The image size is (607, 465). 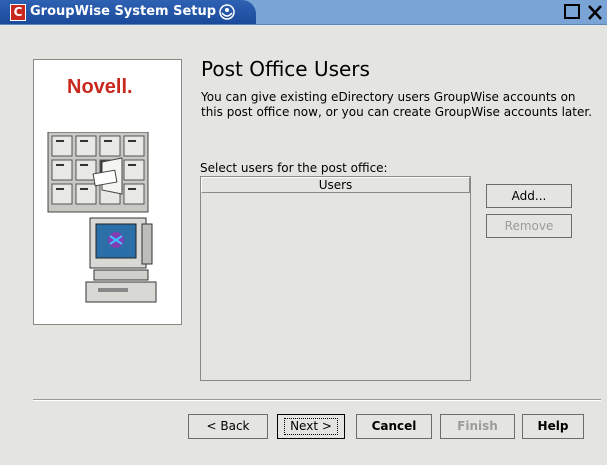 What do you see at coordinates (303, 12) in the screenshot?
I see `title-bar: C GroupWise System Setup` at bounding box center [303, 12].